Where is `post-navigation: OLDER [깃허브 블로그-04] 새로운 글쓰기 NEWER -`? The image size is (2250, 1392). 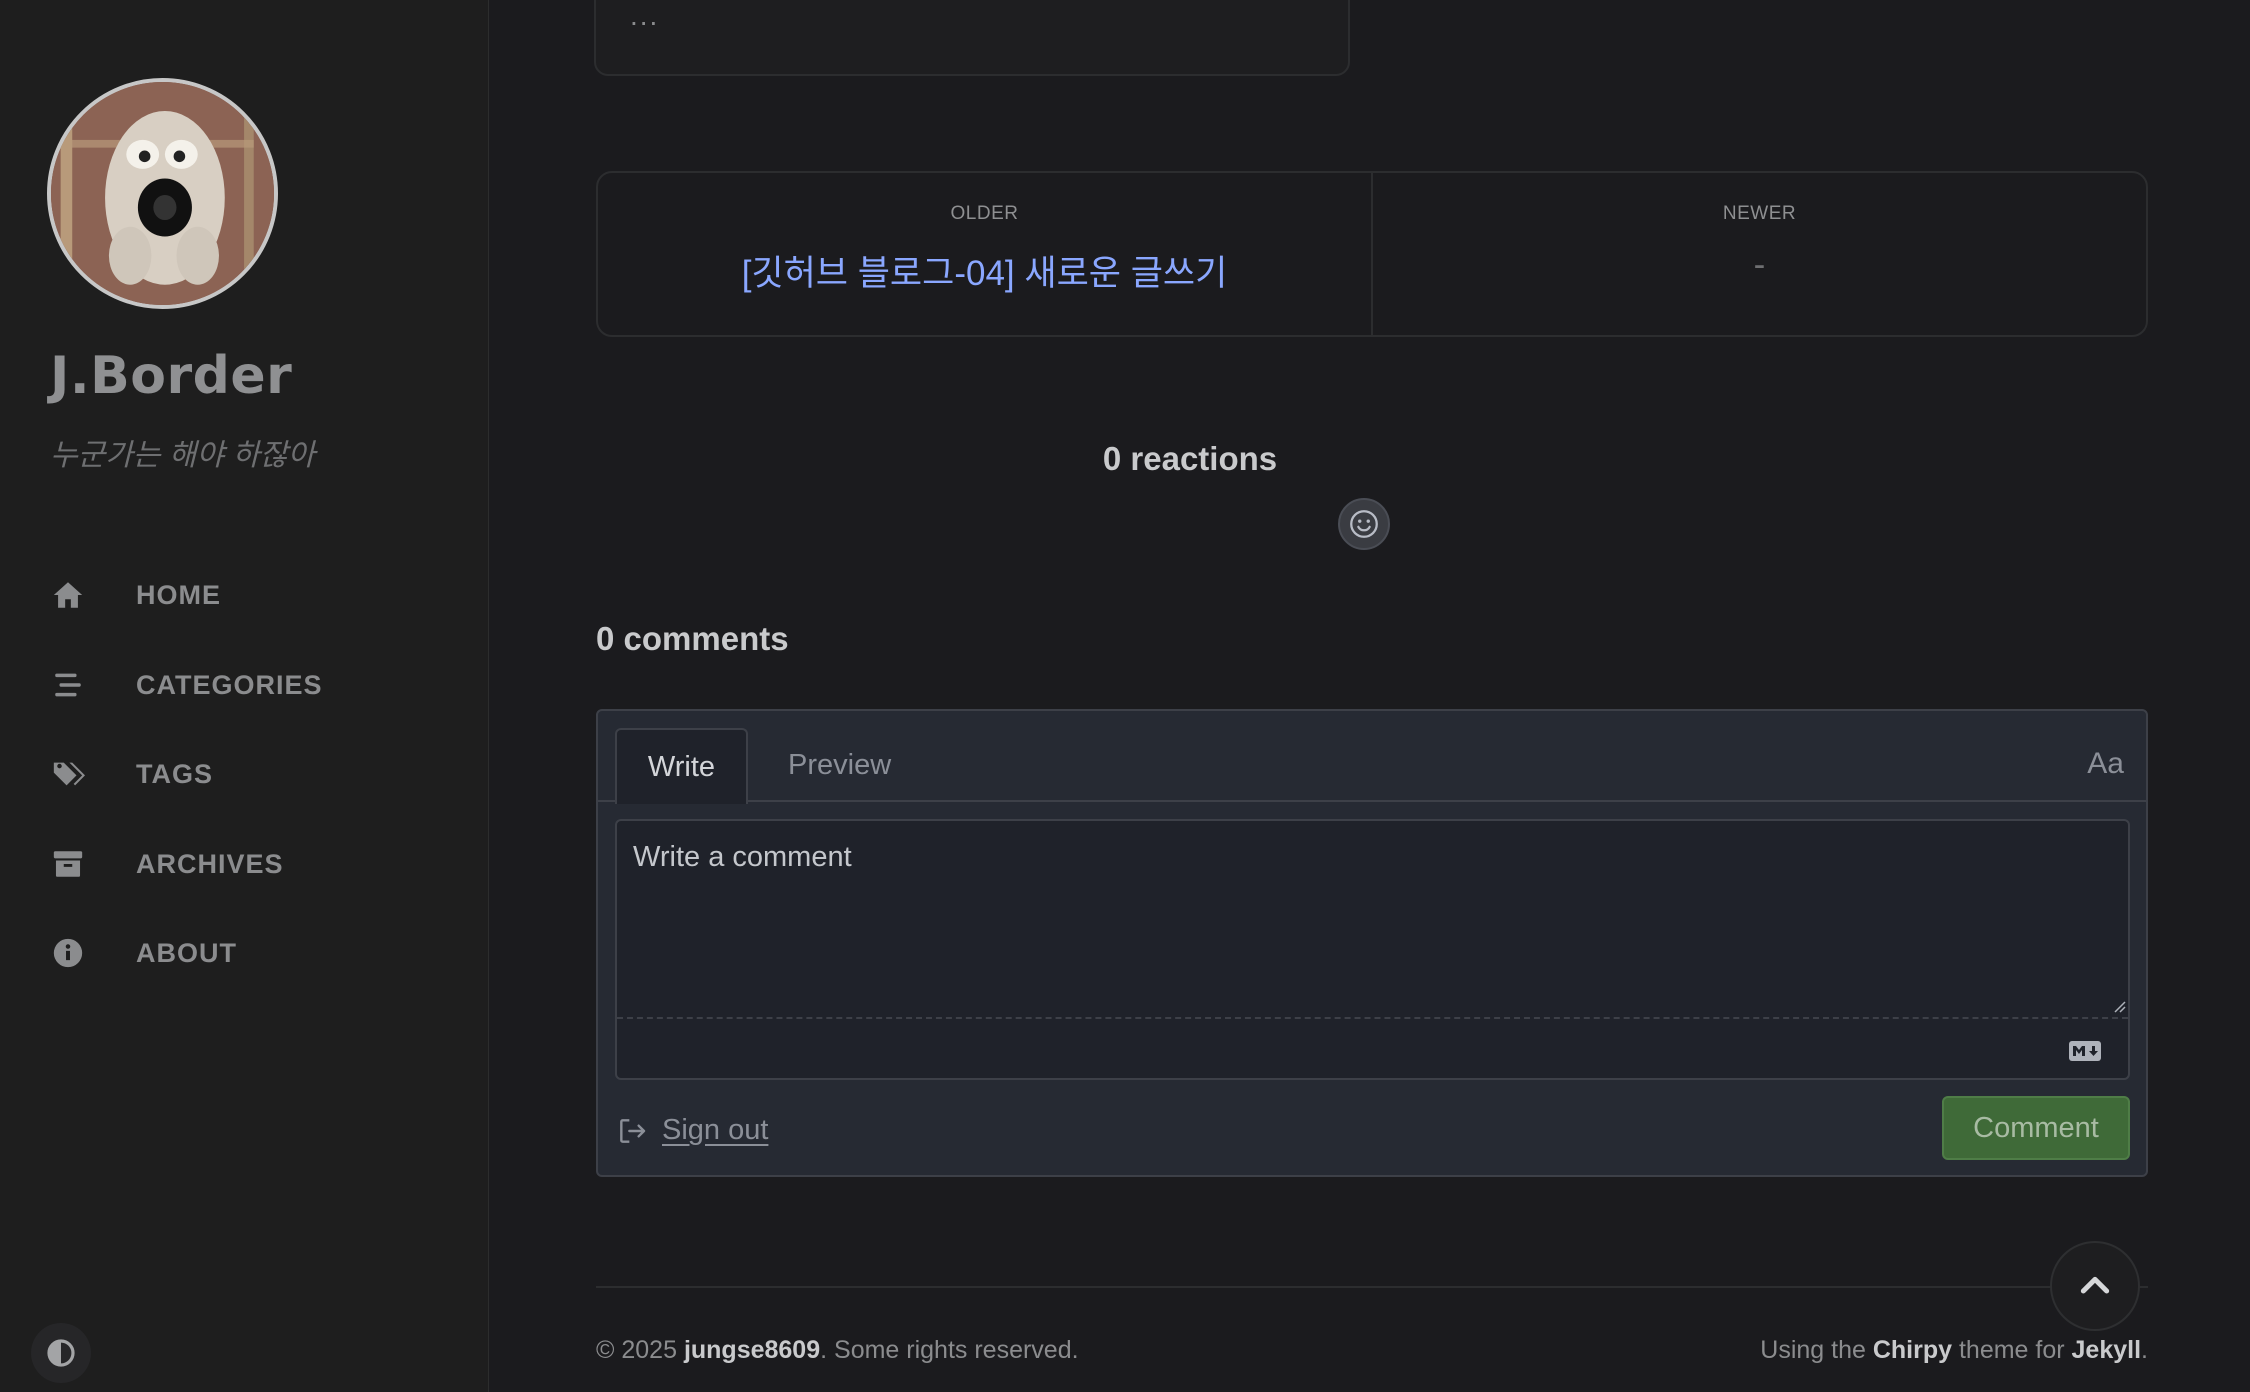 post-navigation: OLDER [깃허브 블로그-04] 새로운 글쓰기 NEWER - is located at coordinates (1372, 254).